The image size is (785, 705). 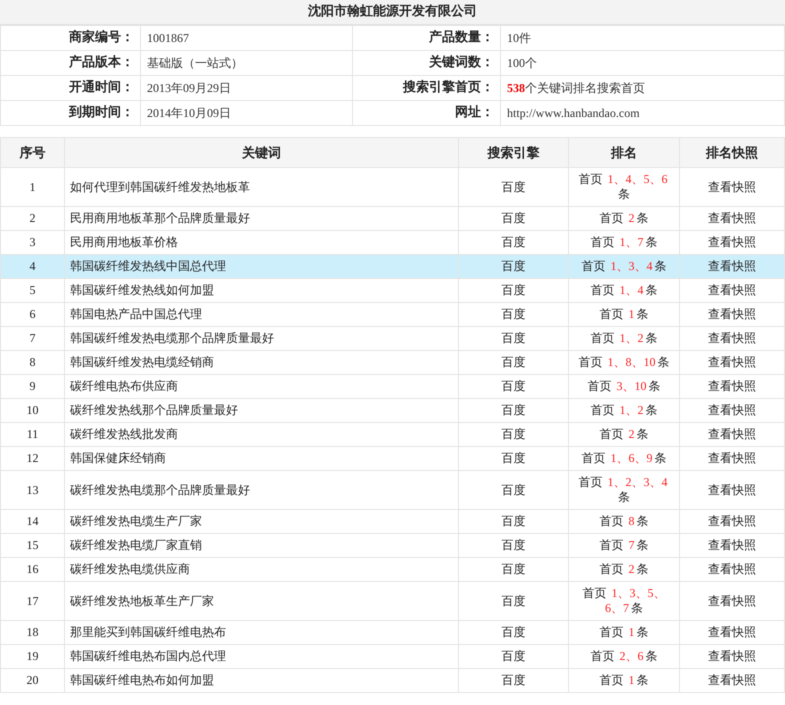 I want to click on row-number: 16, so click(x=32, y=570).